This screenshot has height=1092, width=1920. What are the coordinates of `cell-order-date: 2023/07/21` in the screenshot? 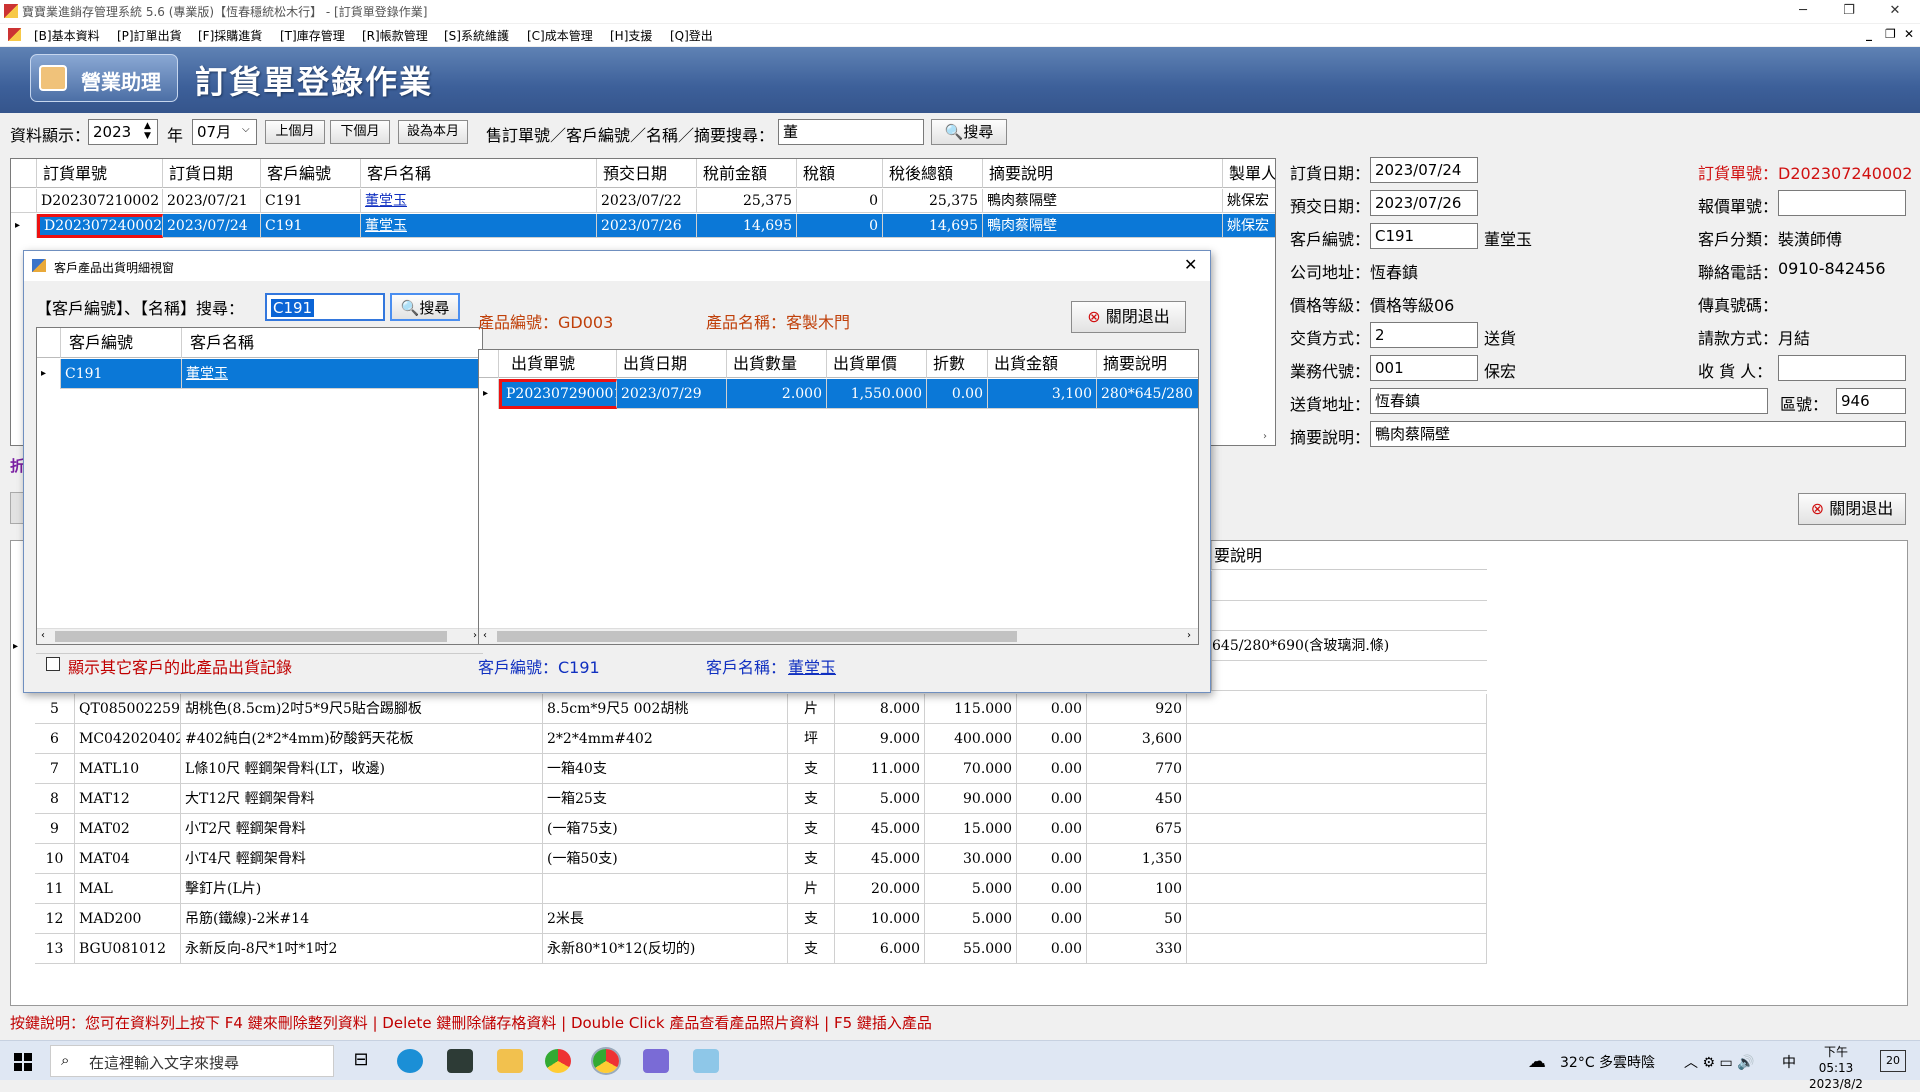 It's located at (212, 201).